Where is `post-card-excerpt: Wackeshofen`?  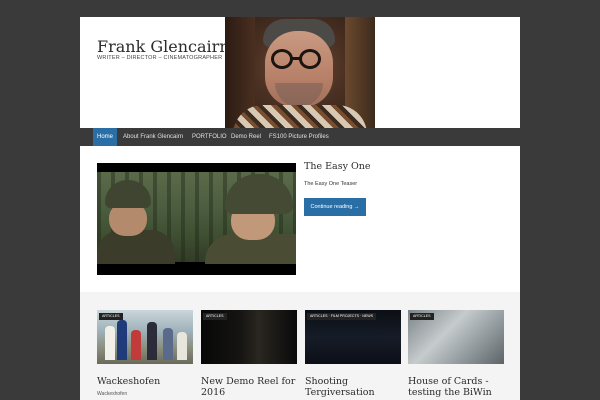
post-card-excerpt: Wackeshofen is located at coordinates (112, 394).